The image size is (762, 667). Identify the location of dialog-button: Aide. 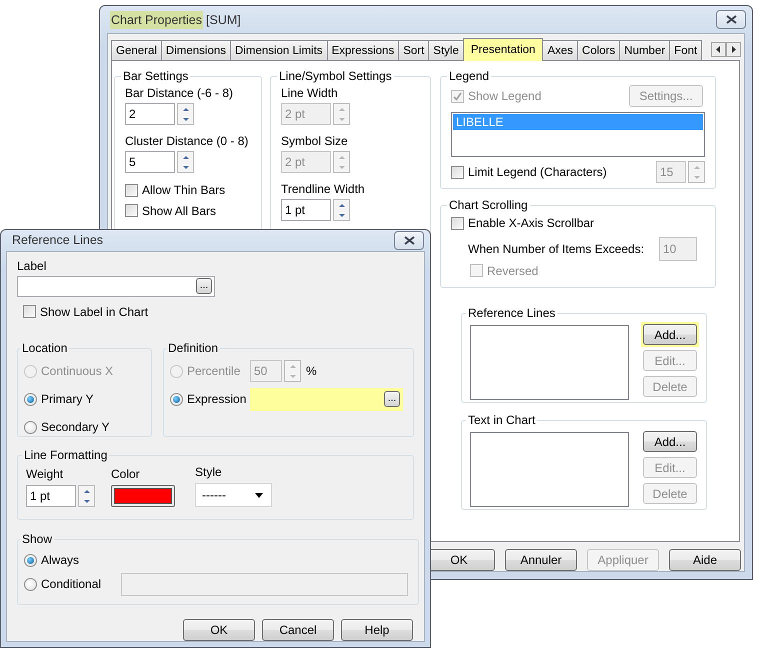
(705, 560).